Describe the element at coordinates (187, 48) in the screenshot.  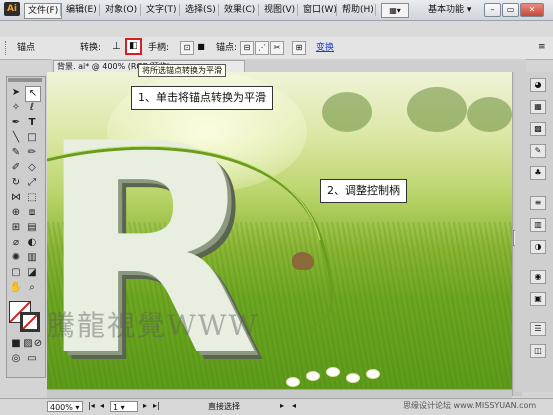
I see `show-handles-icon: ⊡` at that location.